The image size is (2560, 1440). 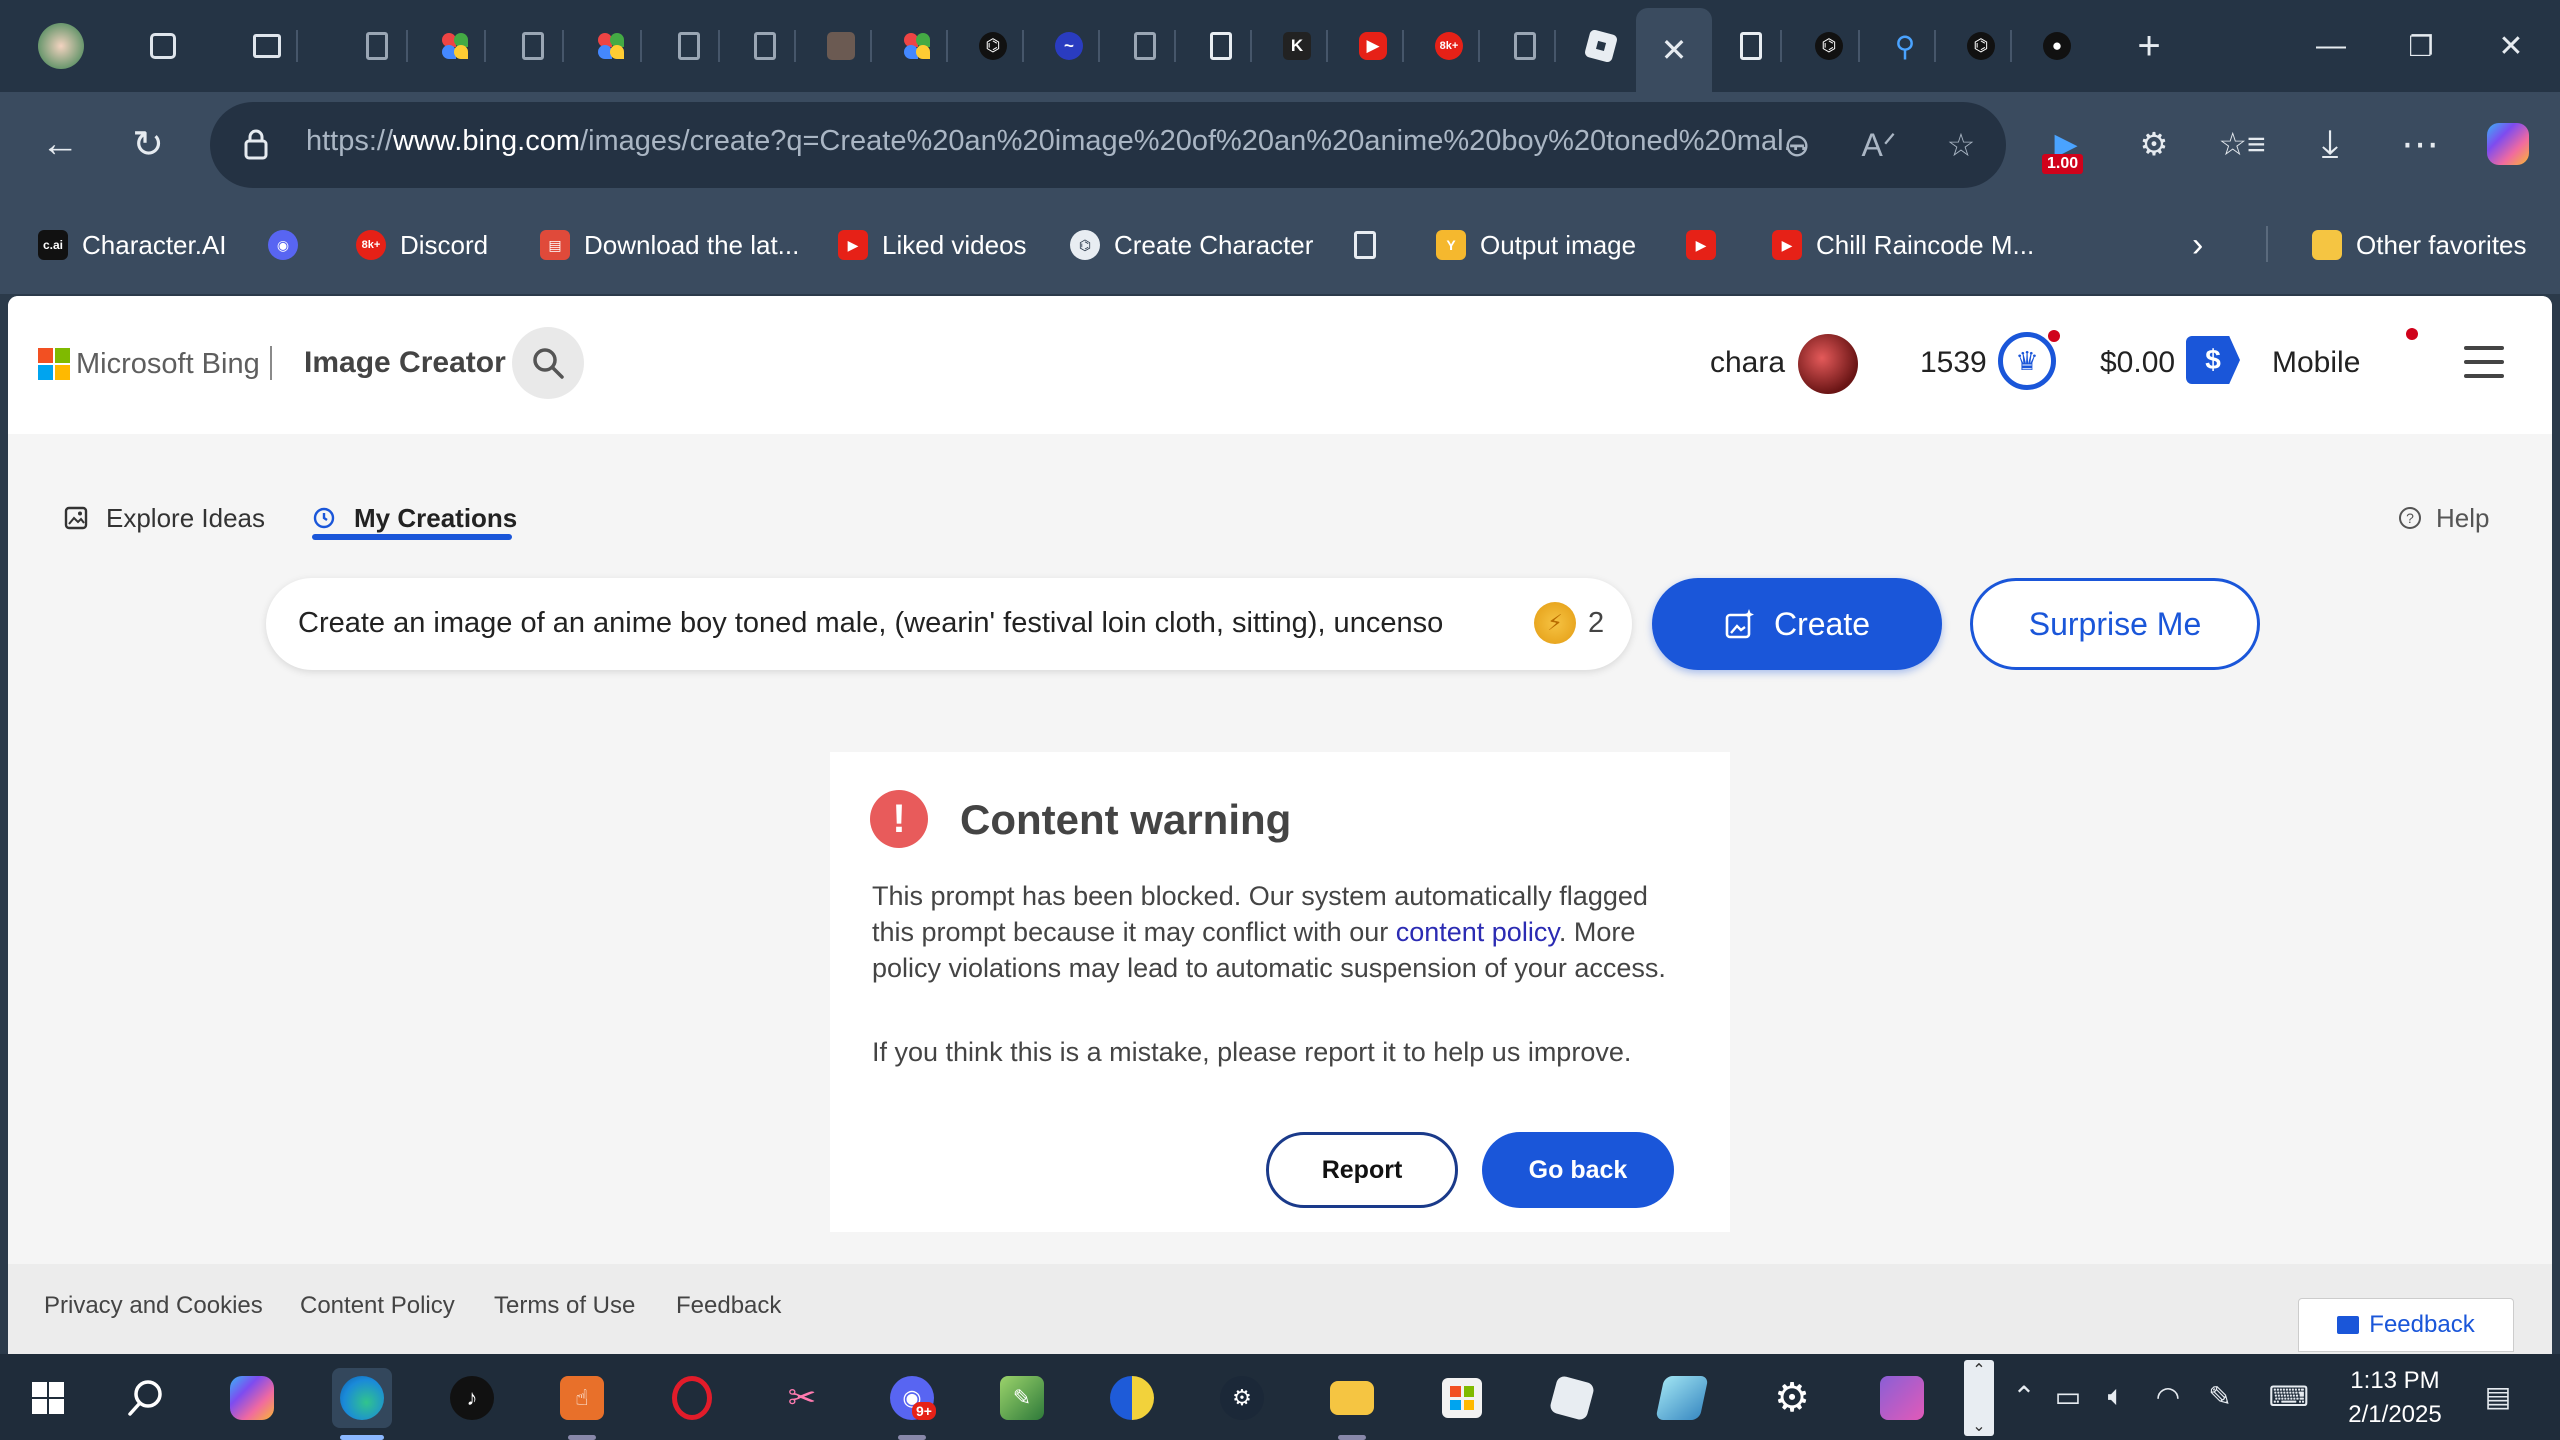 I want to click on trophy-icon: ♛, so click(x=2027, y=361).